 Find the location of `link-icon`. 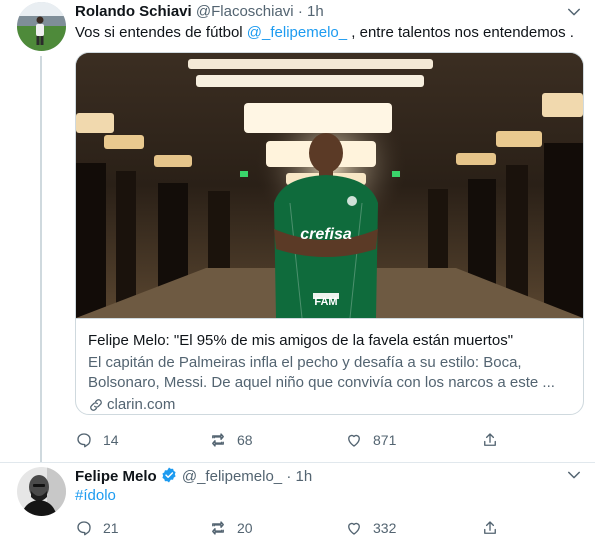

link-icon is located at coordinates (96, 405).